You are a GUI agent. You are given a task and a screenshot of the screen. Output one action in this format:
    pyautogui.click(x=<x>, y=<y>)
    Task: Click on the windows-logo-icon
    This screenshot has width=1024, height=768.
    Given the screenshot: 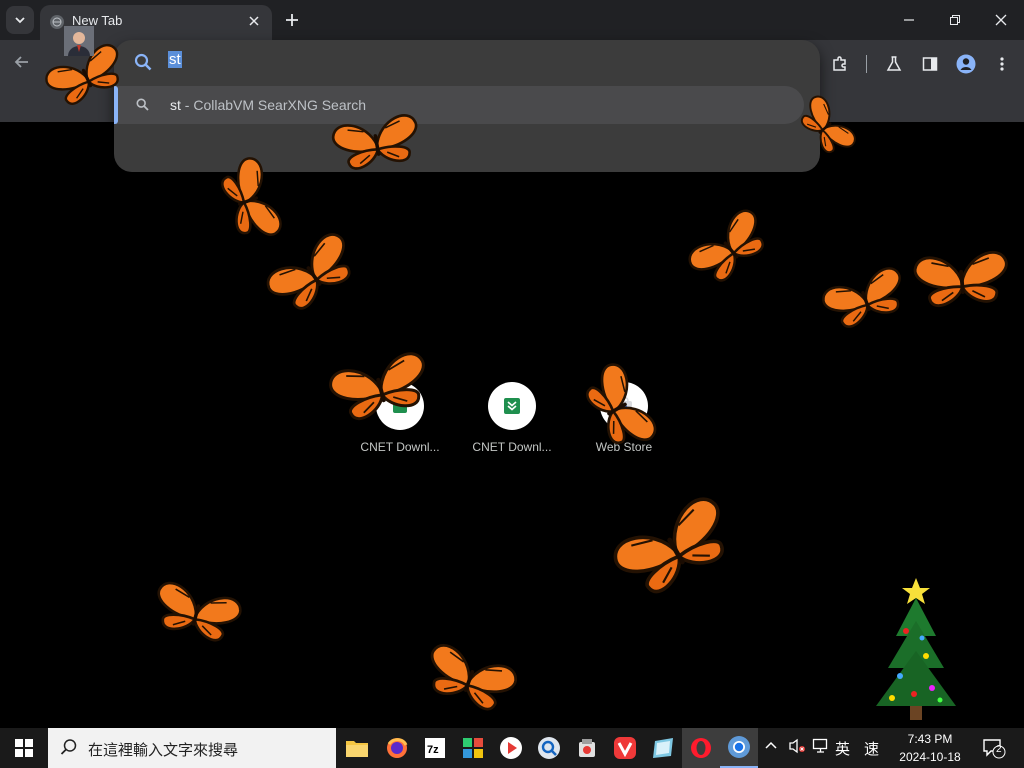 What is the action you would take?
    pyautogui.click(x=24, y=748)
    